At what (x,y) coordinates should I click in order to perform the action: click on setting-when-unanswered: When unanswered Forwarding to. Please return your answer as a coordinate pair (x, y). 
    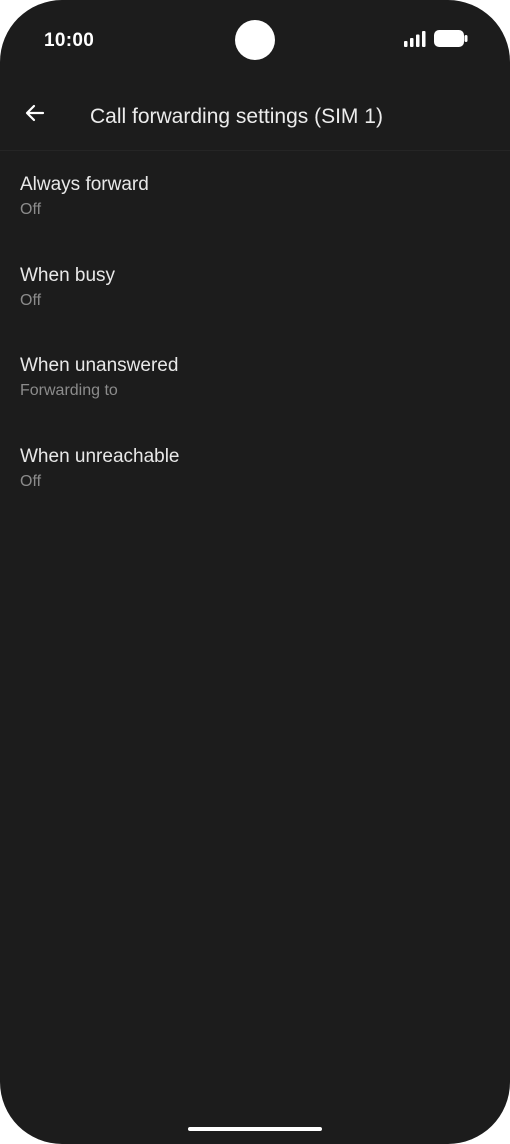
    Looking at the image, I should click on (255, 378).